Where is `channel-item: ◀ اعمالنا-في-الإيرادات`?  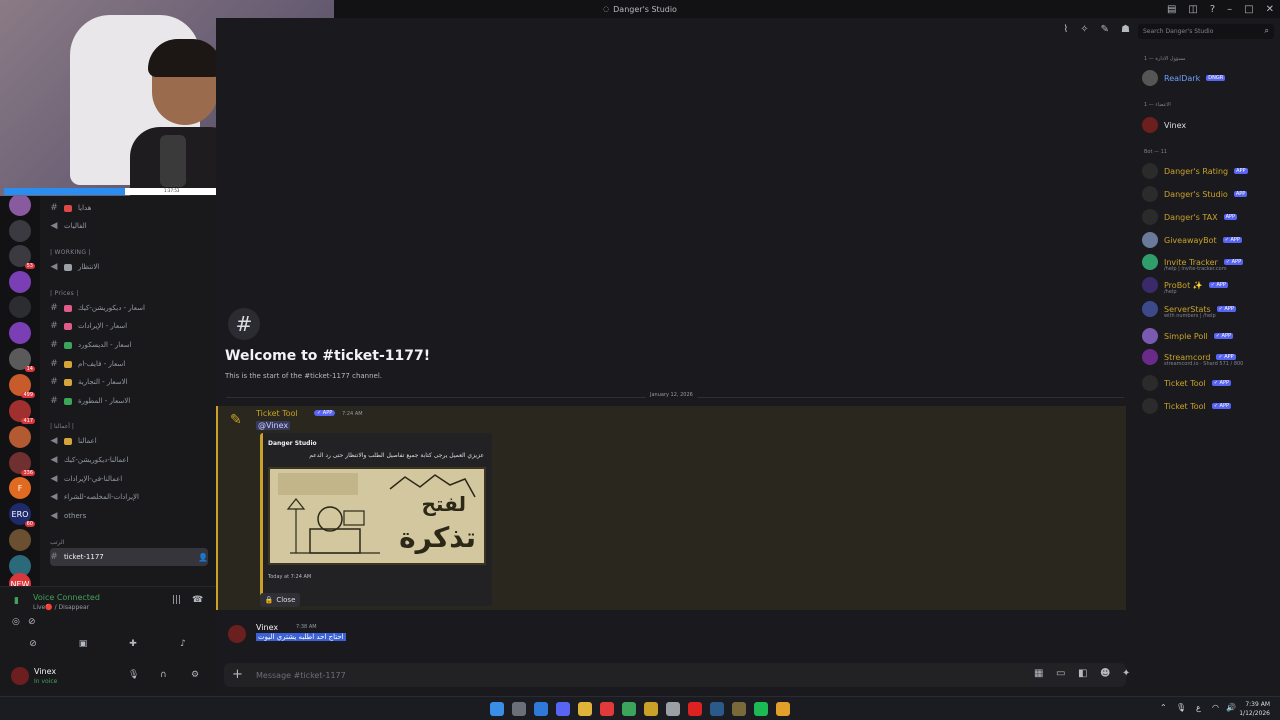 channel-item: ◀ اعمالنا-في-الإيرادات is located at coordinates (129, 479).